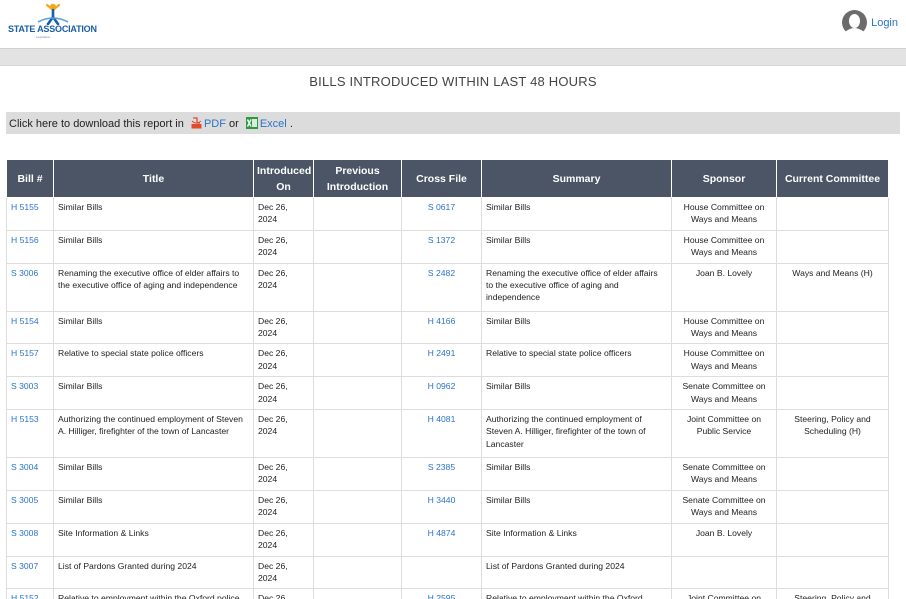  What do you see at coordinates (442, 596) in the screenshot?
I see `cross-file-link: H 2595` at bounding box center [442, 596].